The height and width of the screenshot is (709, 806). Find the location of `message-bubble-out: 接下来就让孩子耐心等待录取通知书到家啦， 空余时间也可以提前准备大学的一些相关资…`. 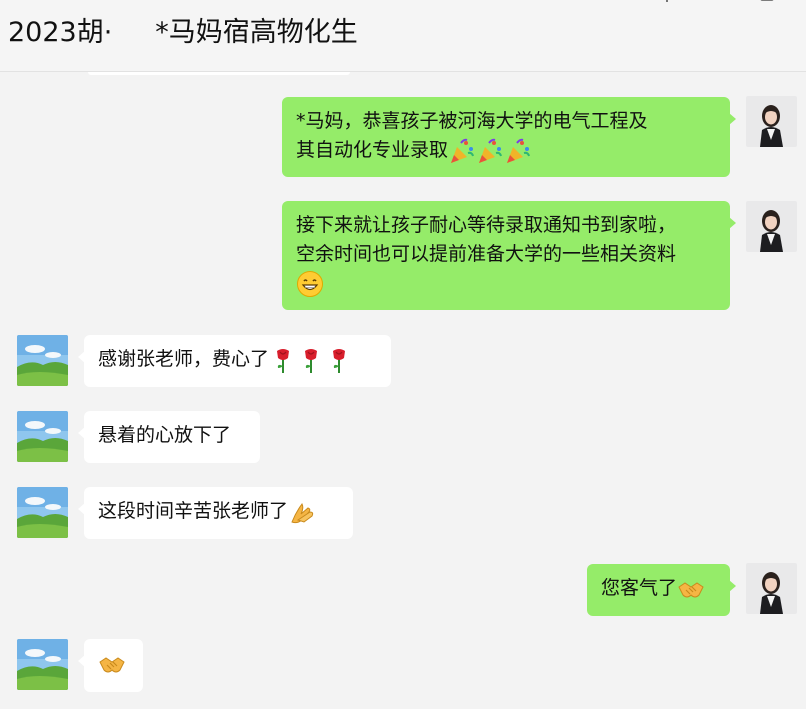

message-bubble-out: 接下来就让孩子耐心等待录取通知书到家啦， 空余时间也可以提前准备大学的一些相关资… is located at coordinates (509, 255).